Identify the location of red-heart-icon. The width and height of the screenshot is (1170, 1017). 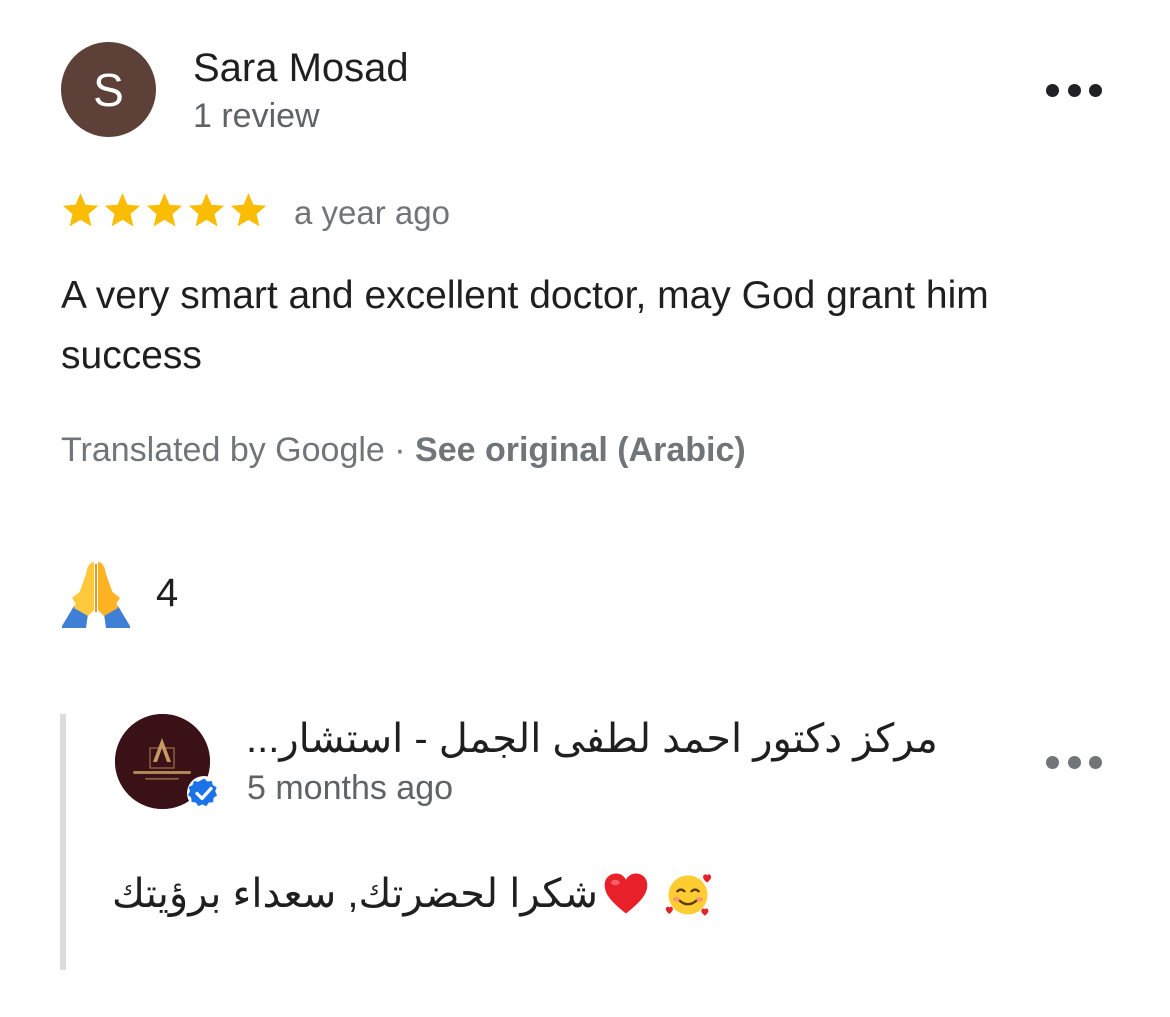
(626, 893).